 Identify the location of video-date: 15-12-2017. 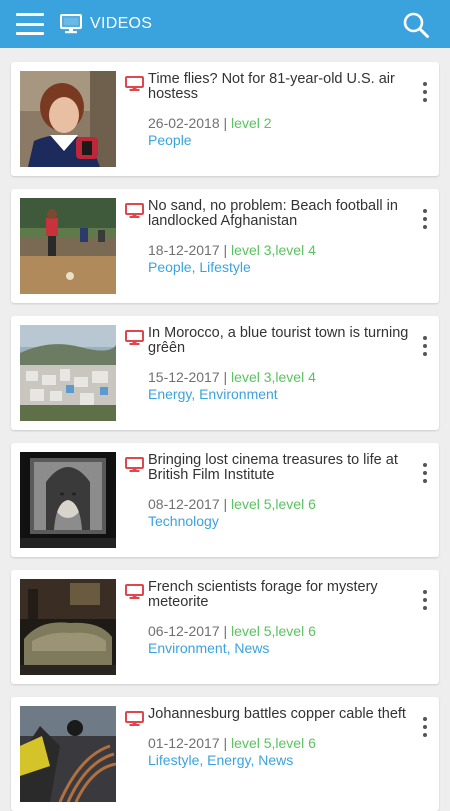
(184, 377).